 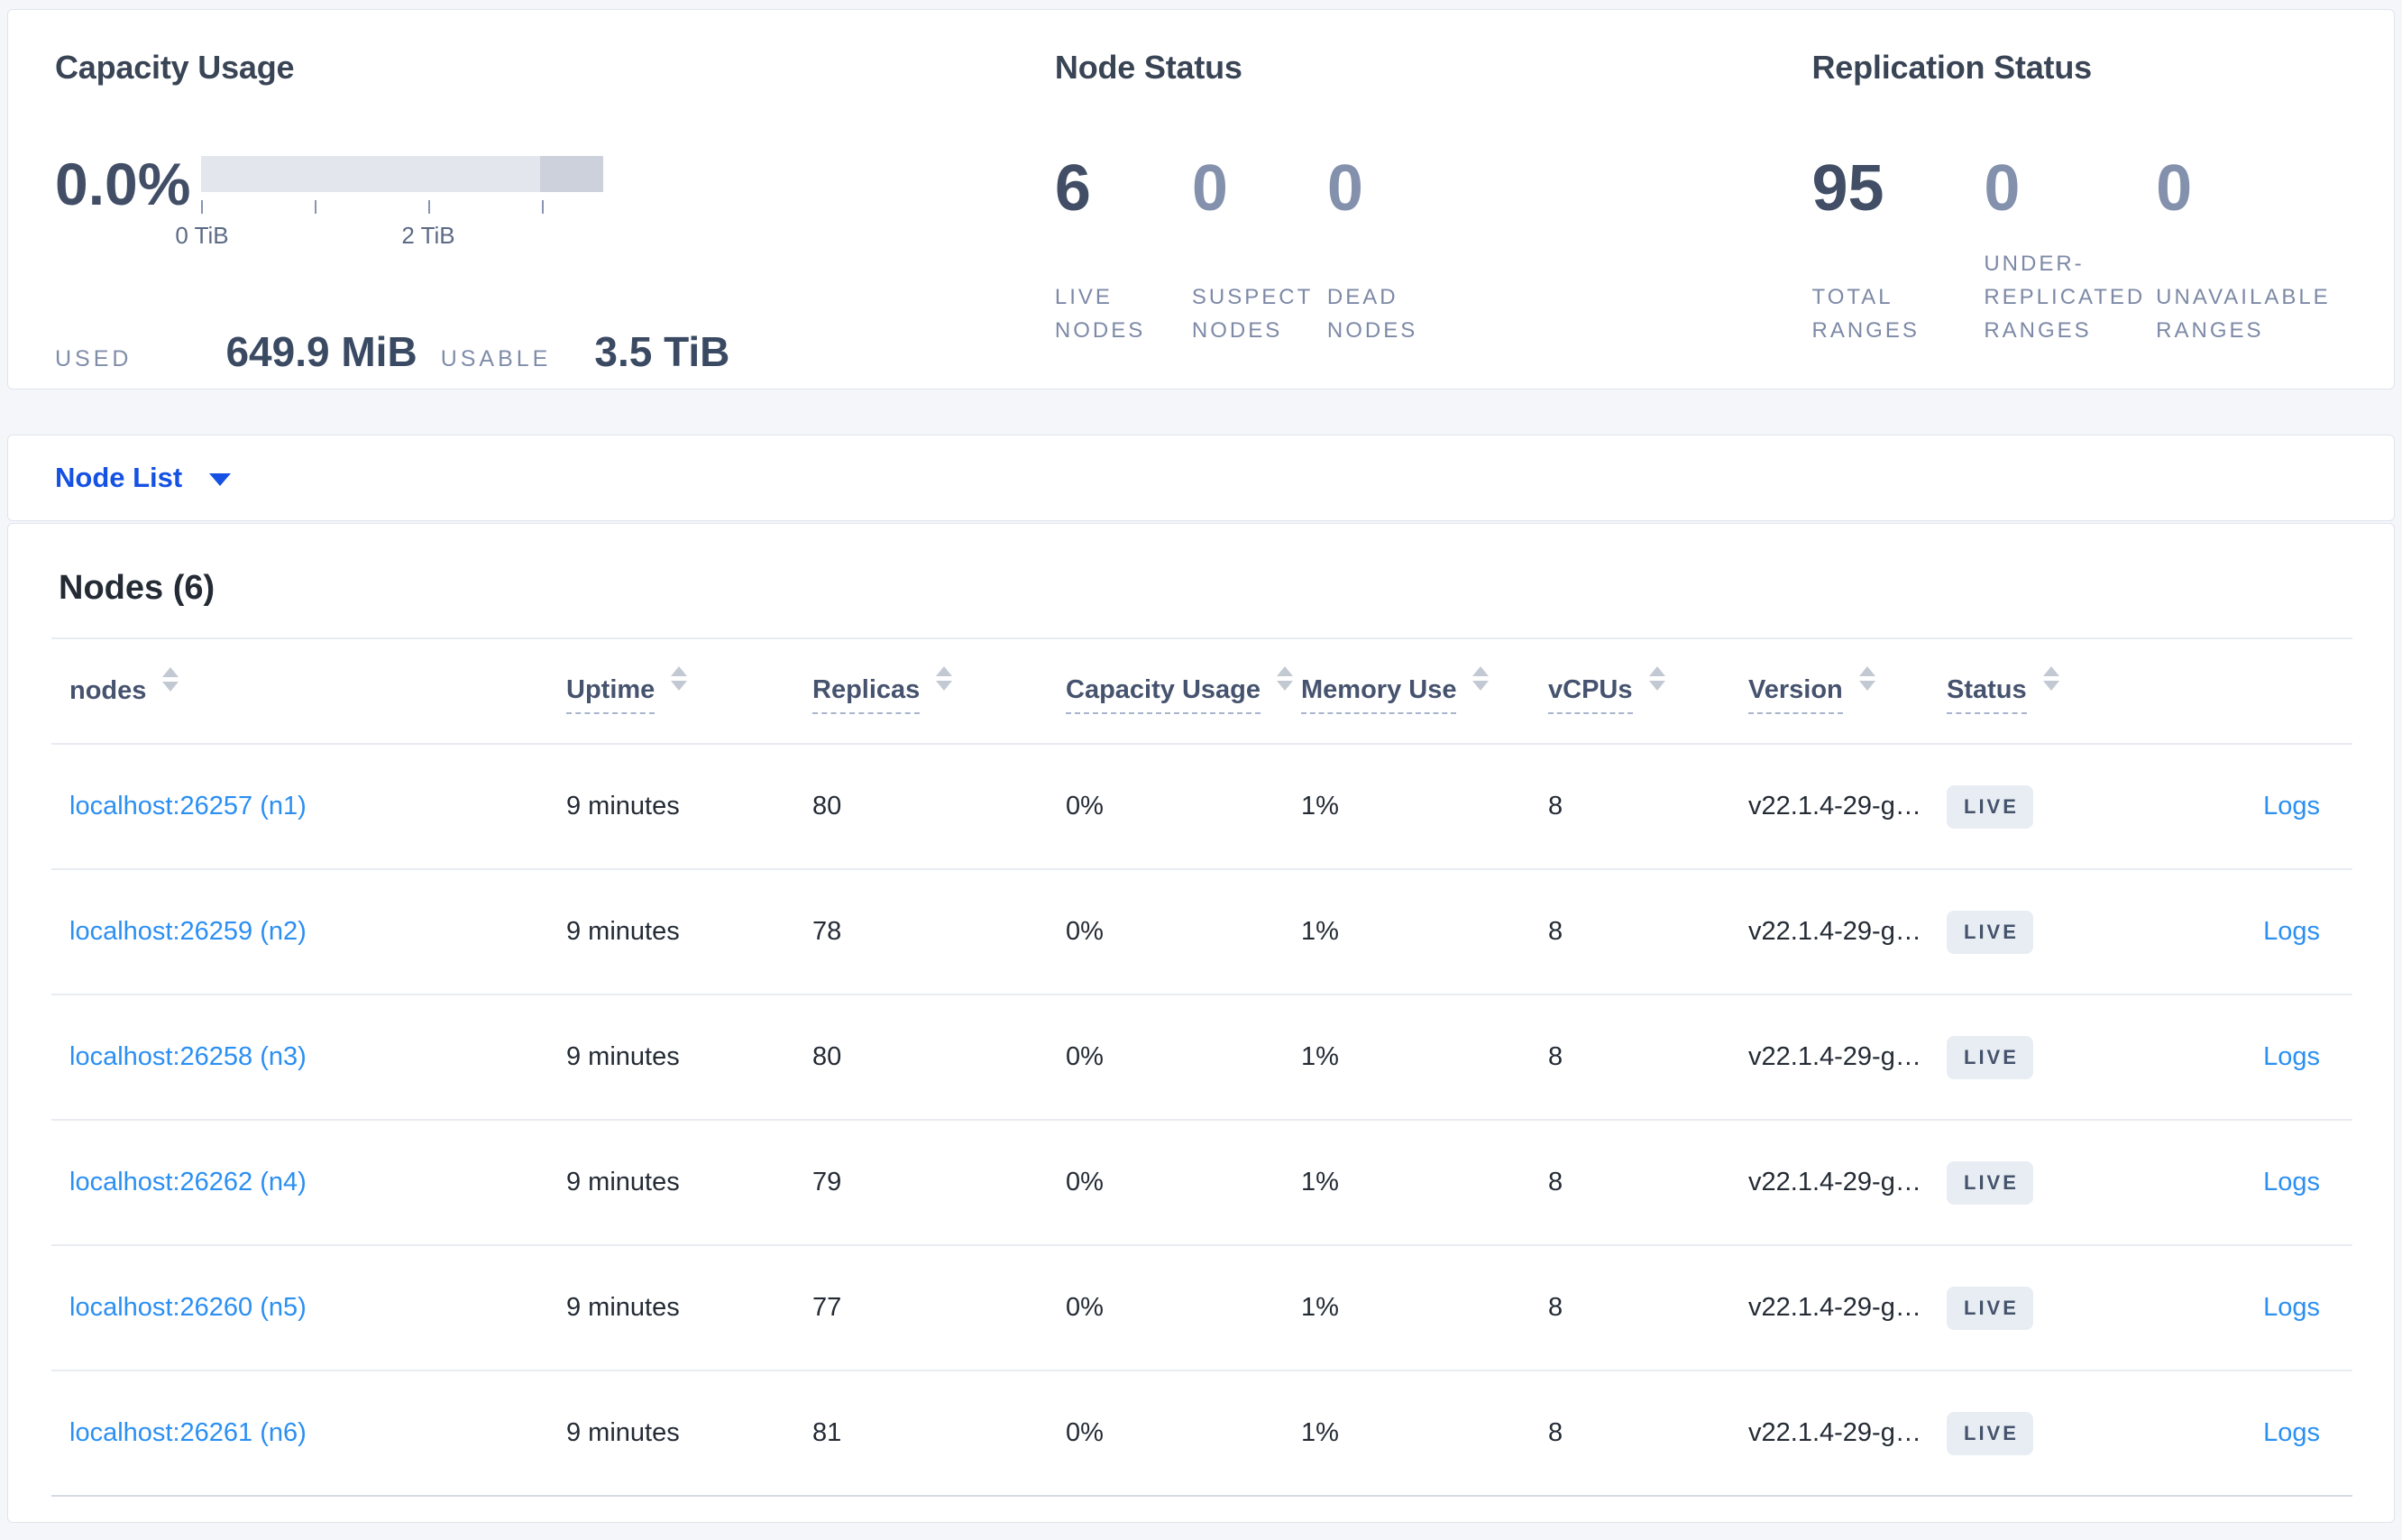 I want to click on node-link: localhost:26261 (n6), so click(x=188, y=1432).